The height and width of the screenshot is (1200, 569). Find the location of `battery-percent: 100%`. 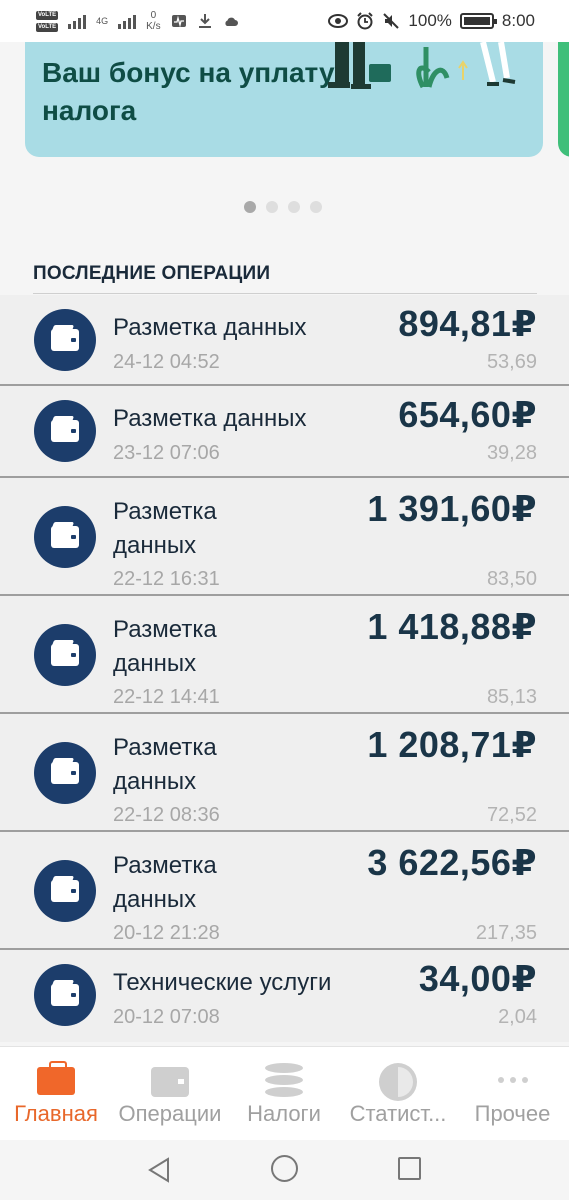

battery-percent: 100% is located at coordinates (430, 20).